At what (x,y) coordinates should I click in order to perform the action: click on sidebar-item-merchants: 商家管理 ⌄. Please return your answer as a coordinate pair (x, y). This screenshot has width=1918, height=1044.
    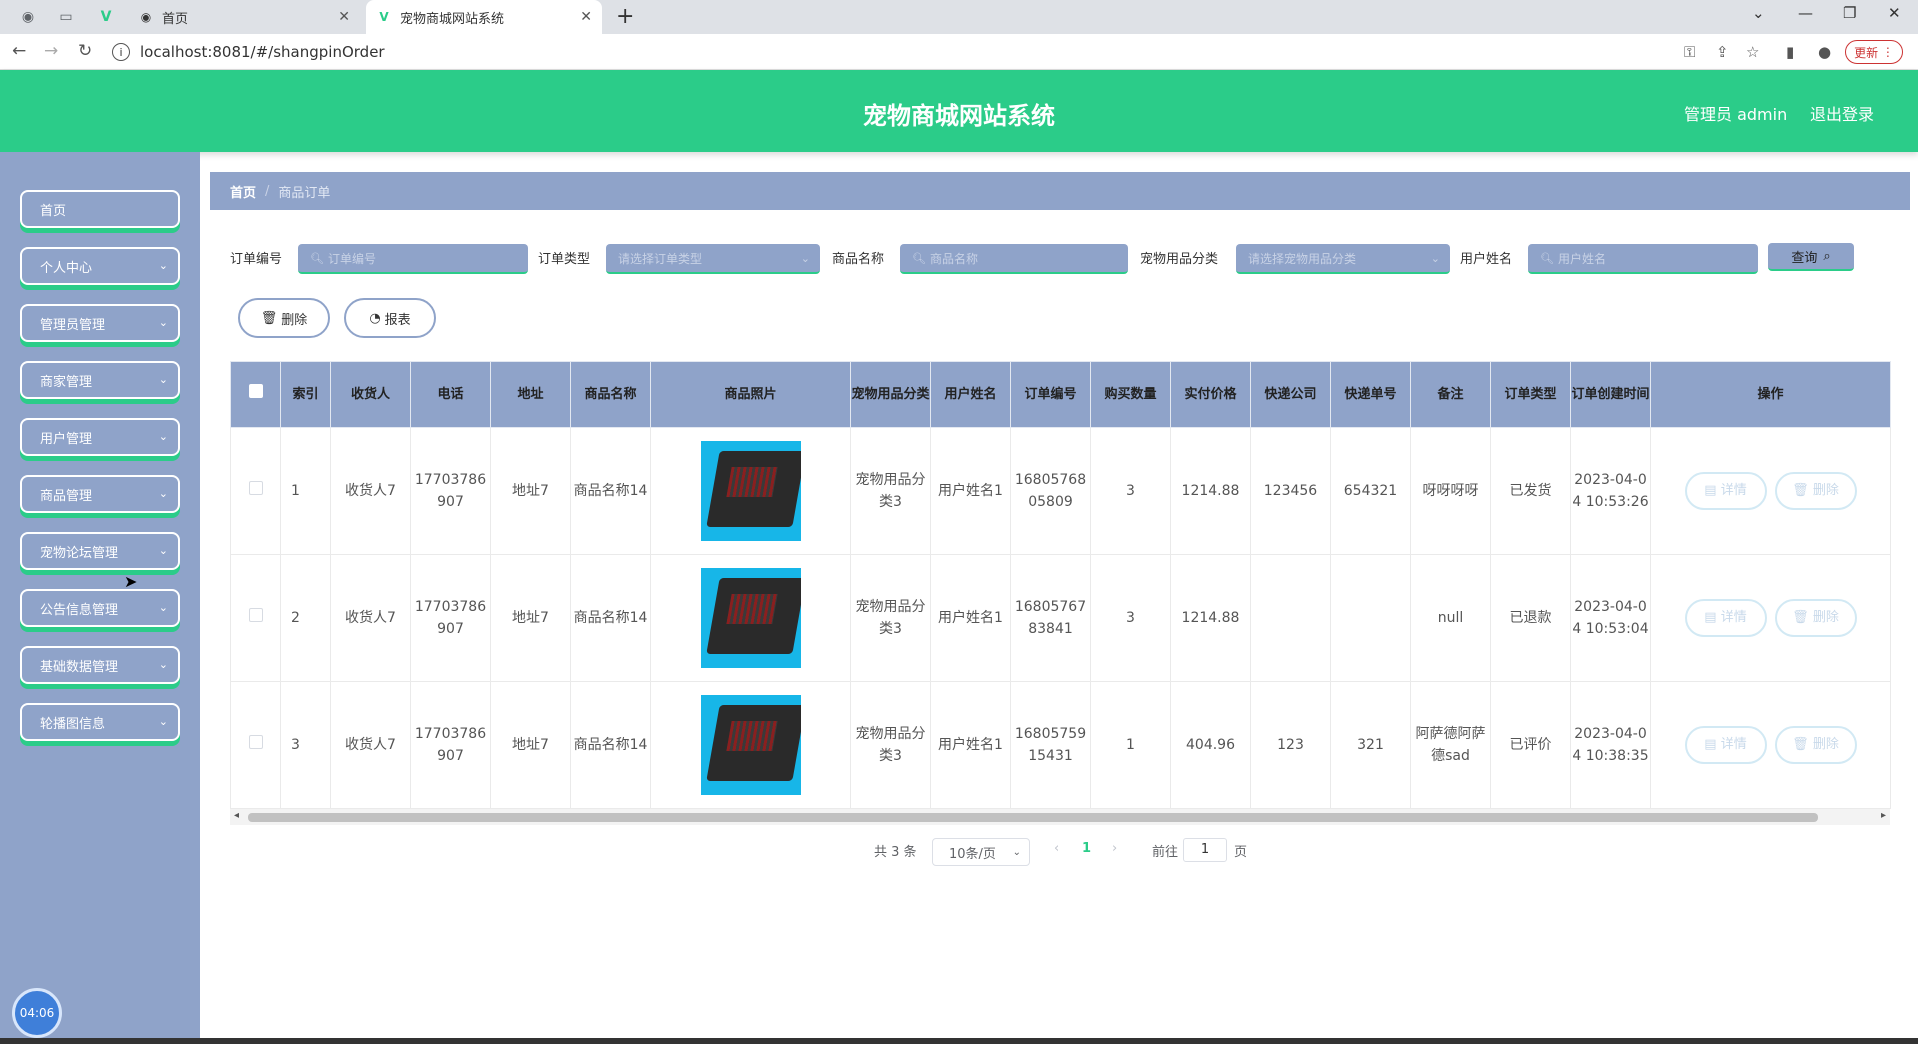
    Looking at the image, I should click on (100, 380).